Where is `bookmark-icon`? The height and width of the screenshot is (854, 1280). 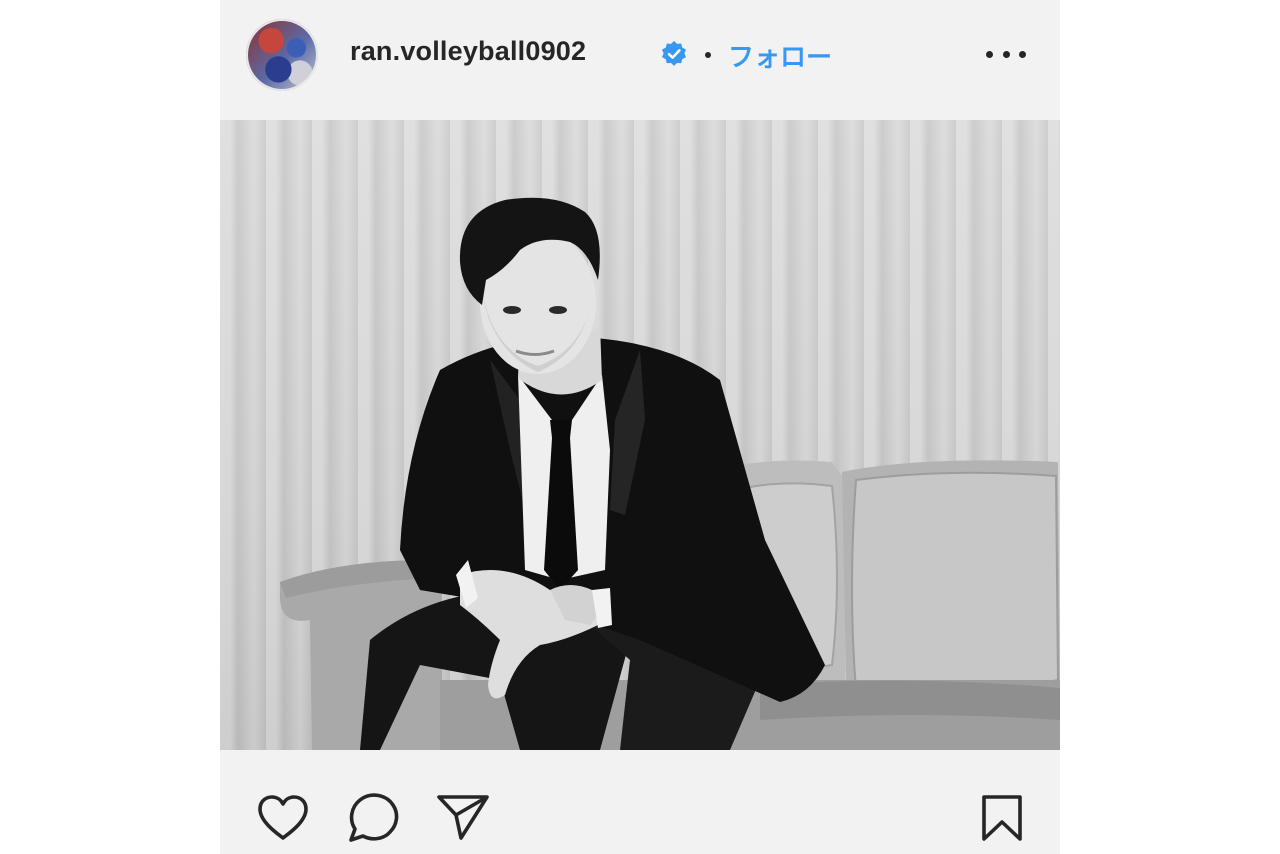 bookmark-icon is located at coordinates (1002, 818).